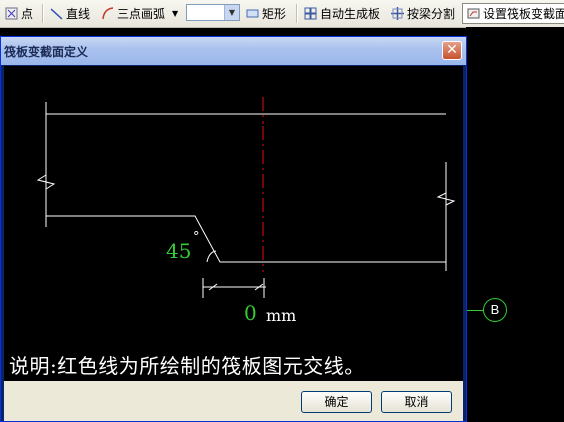 This screenshot has height=422, width=564. What do you see at coordinates (523, 14) in the screenshot?
I see `set-raft-section-label: 设置筏板变截面` at bounding box center [523, 14].